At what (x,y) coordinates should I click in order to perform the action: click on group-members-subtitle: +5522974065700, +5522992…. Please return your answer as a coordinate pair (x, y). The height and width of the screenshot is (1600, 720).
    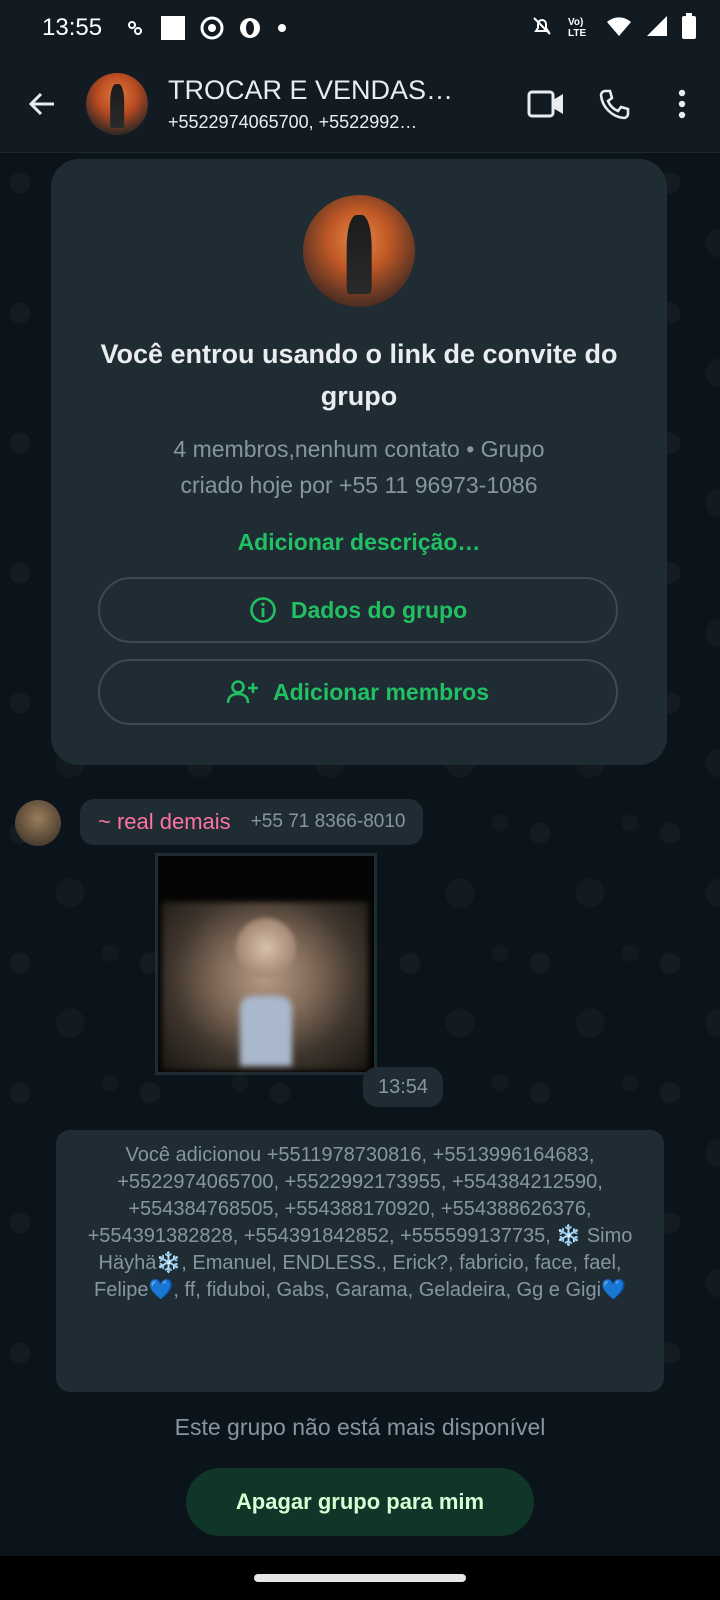
    Looking at the image, I should click on (293, 122).